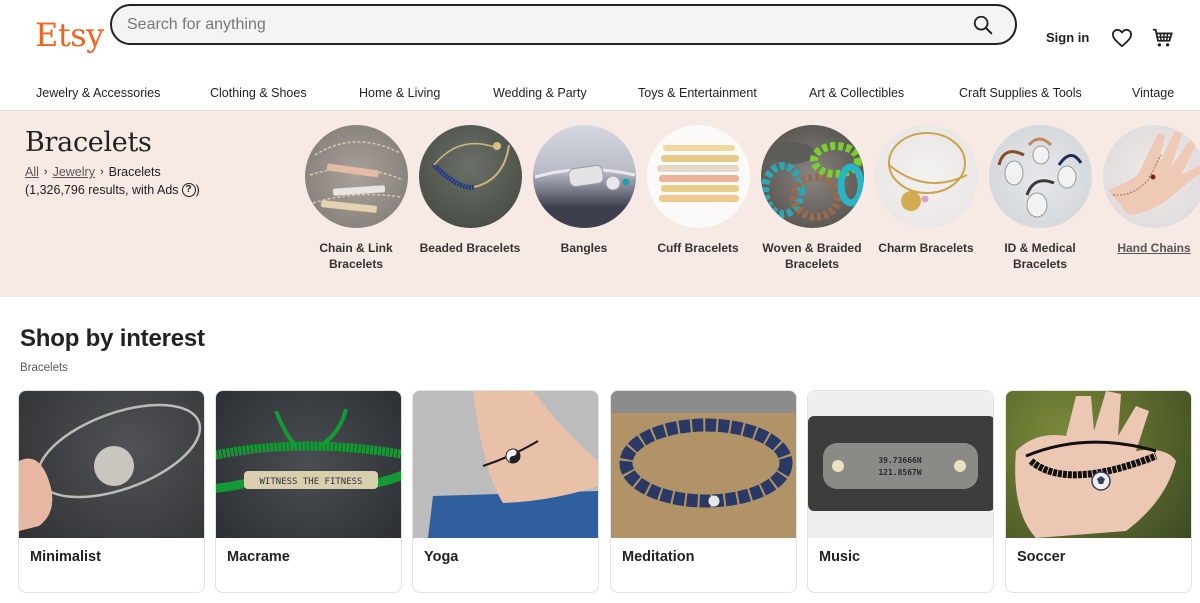  I want to click on category-bangles: Bangles, so click(584, 190).